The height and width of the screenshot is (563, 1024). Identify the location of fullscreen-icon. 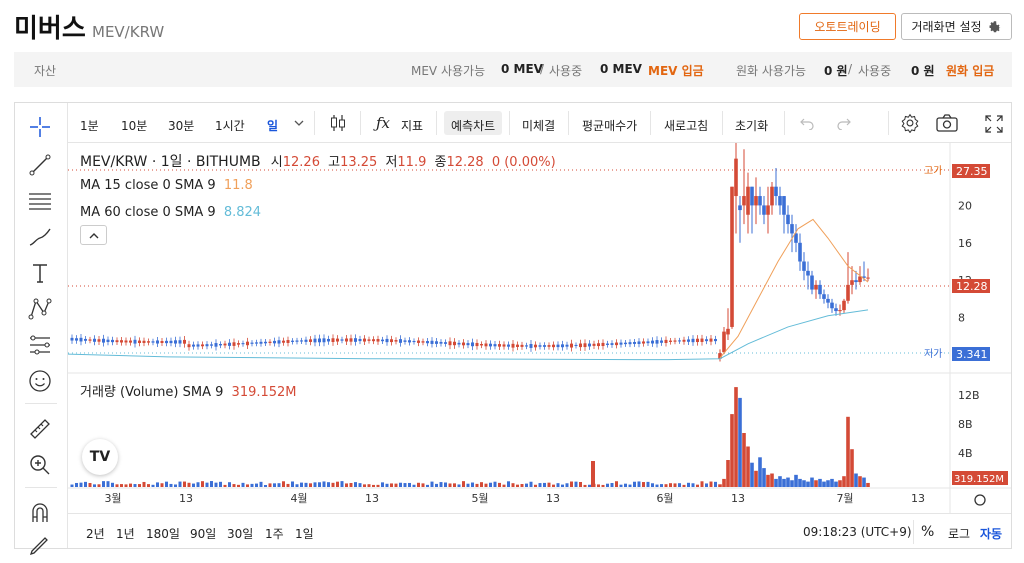
(994, 124).